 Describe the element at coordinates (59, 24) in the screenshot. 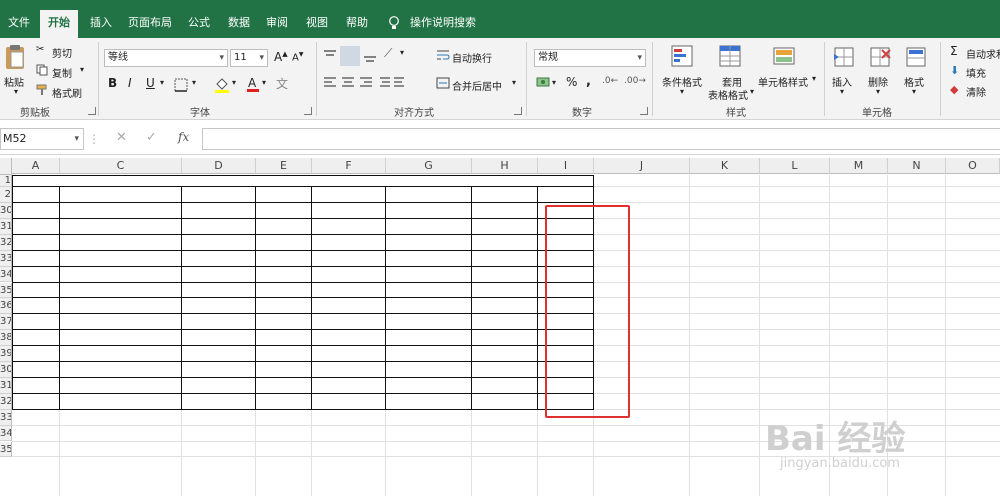

I see `tab-home: 开始` at that location.